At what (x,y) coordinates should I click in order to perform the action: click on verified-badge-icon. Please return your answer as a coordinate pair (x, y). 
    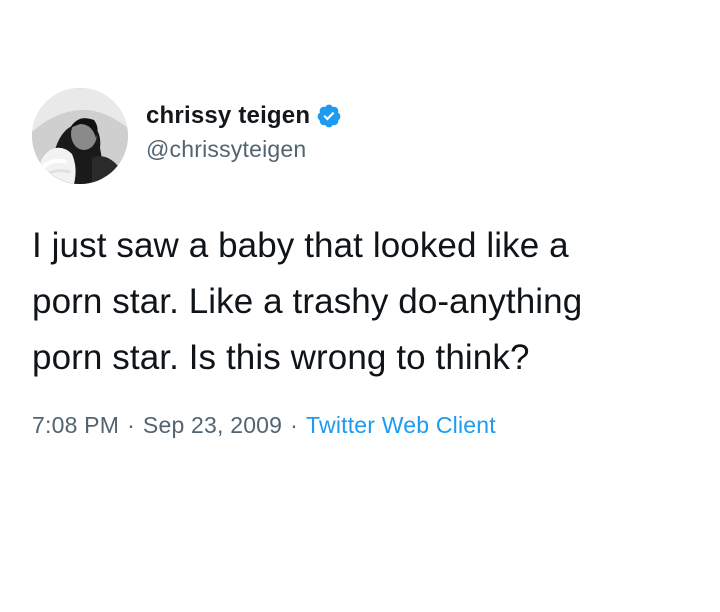
    Looking at the image, I should click on (329, 116).